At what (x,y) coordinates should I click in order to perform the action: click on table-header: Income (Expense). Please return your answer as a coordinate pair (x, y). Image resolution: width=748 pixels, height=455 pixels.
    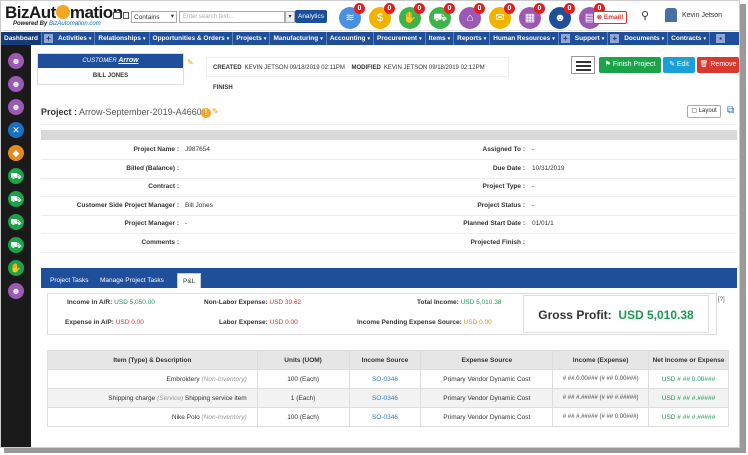
    Looking at the image, I should click on (601, 360).